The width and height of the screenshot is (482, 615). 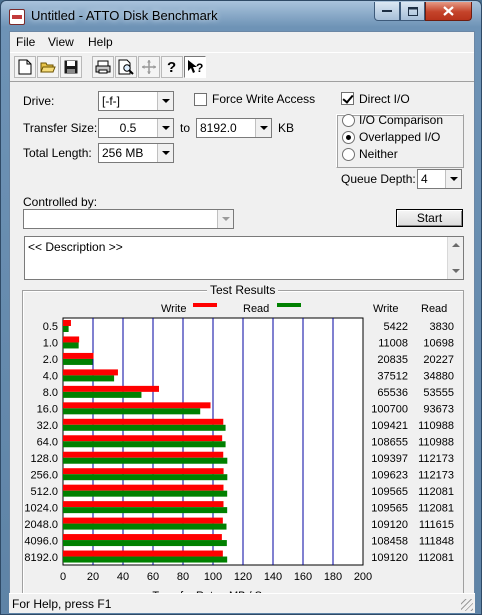 I want to click on category-label: 16.0, so click(x=47, y=410).